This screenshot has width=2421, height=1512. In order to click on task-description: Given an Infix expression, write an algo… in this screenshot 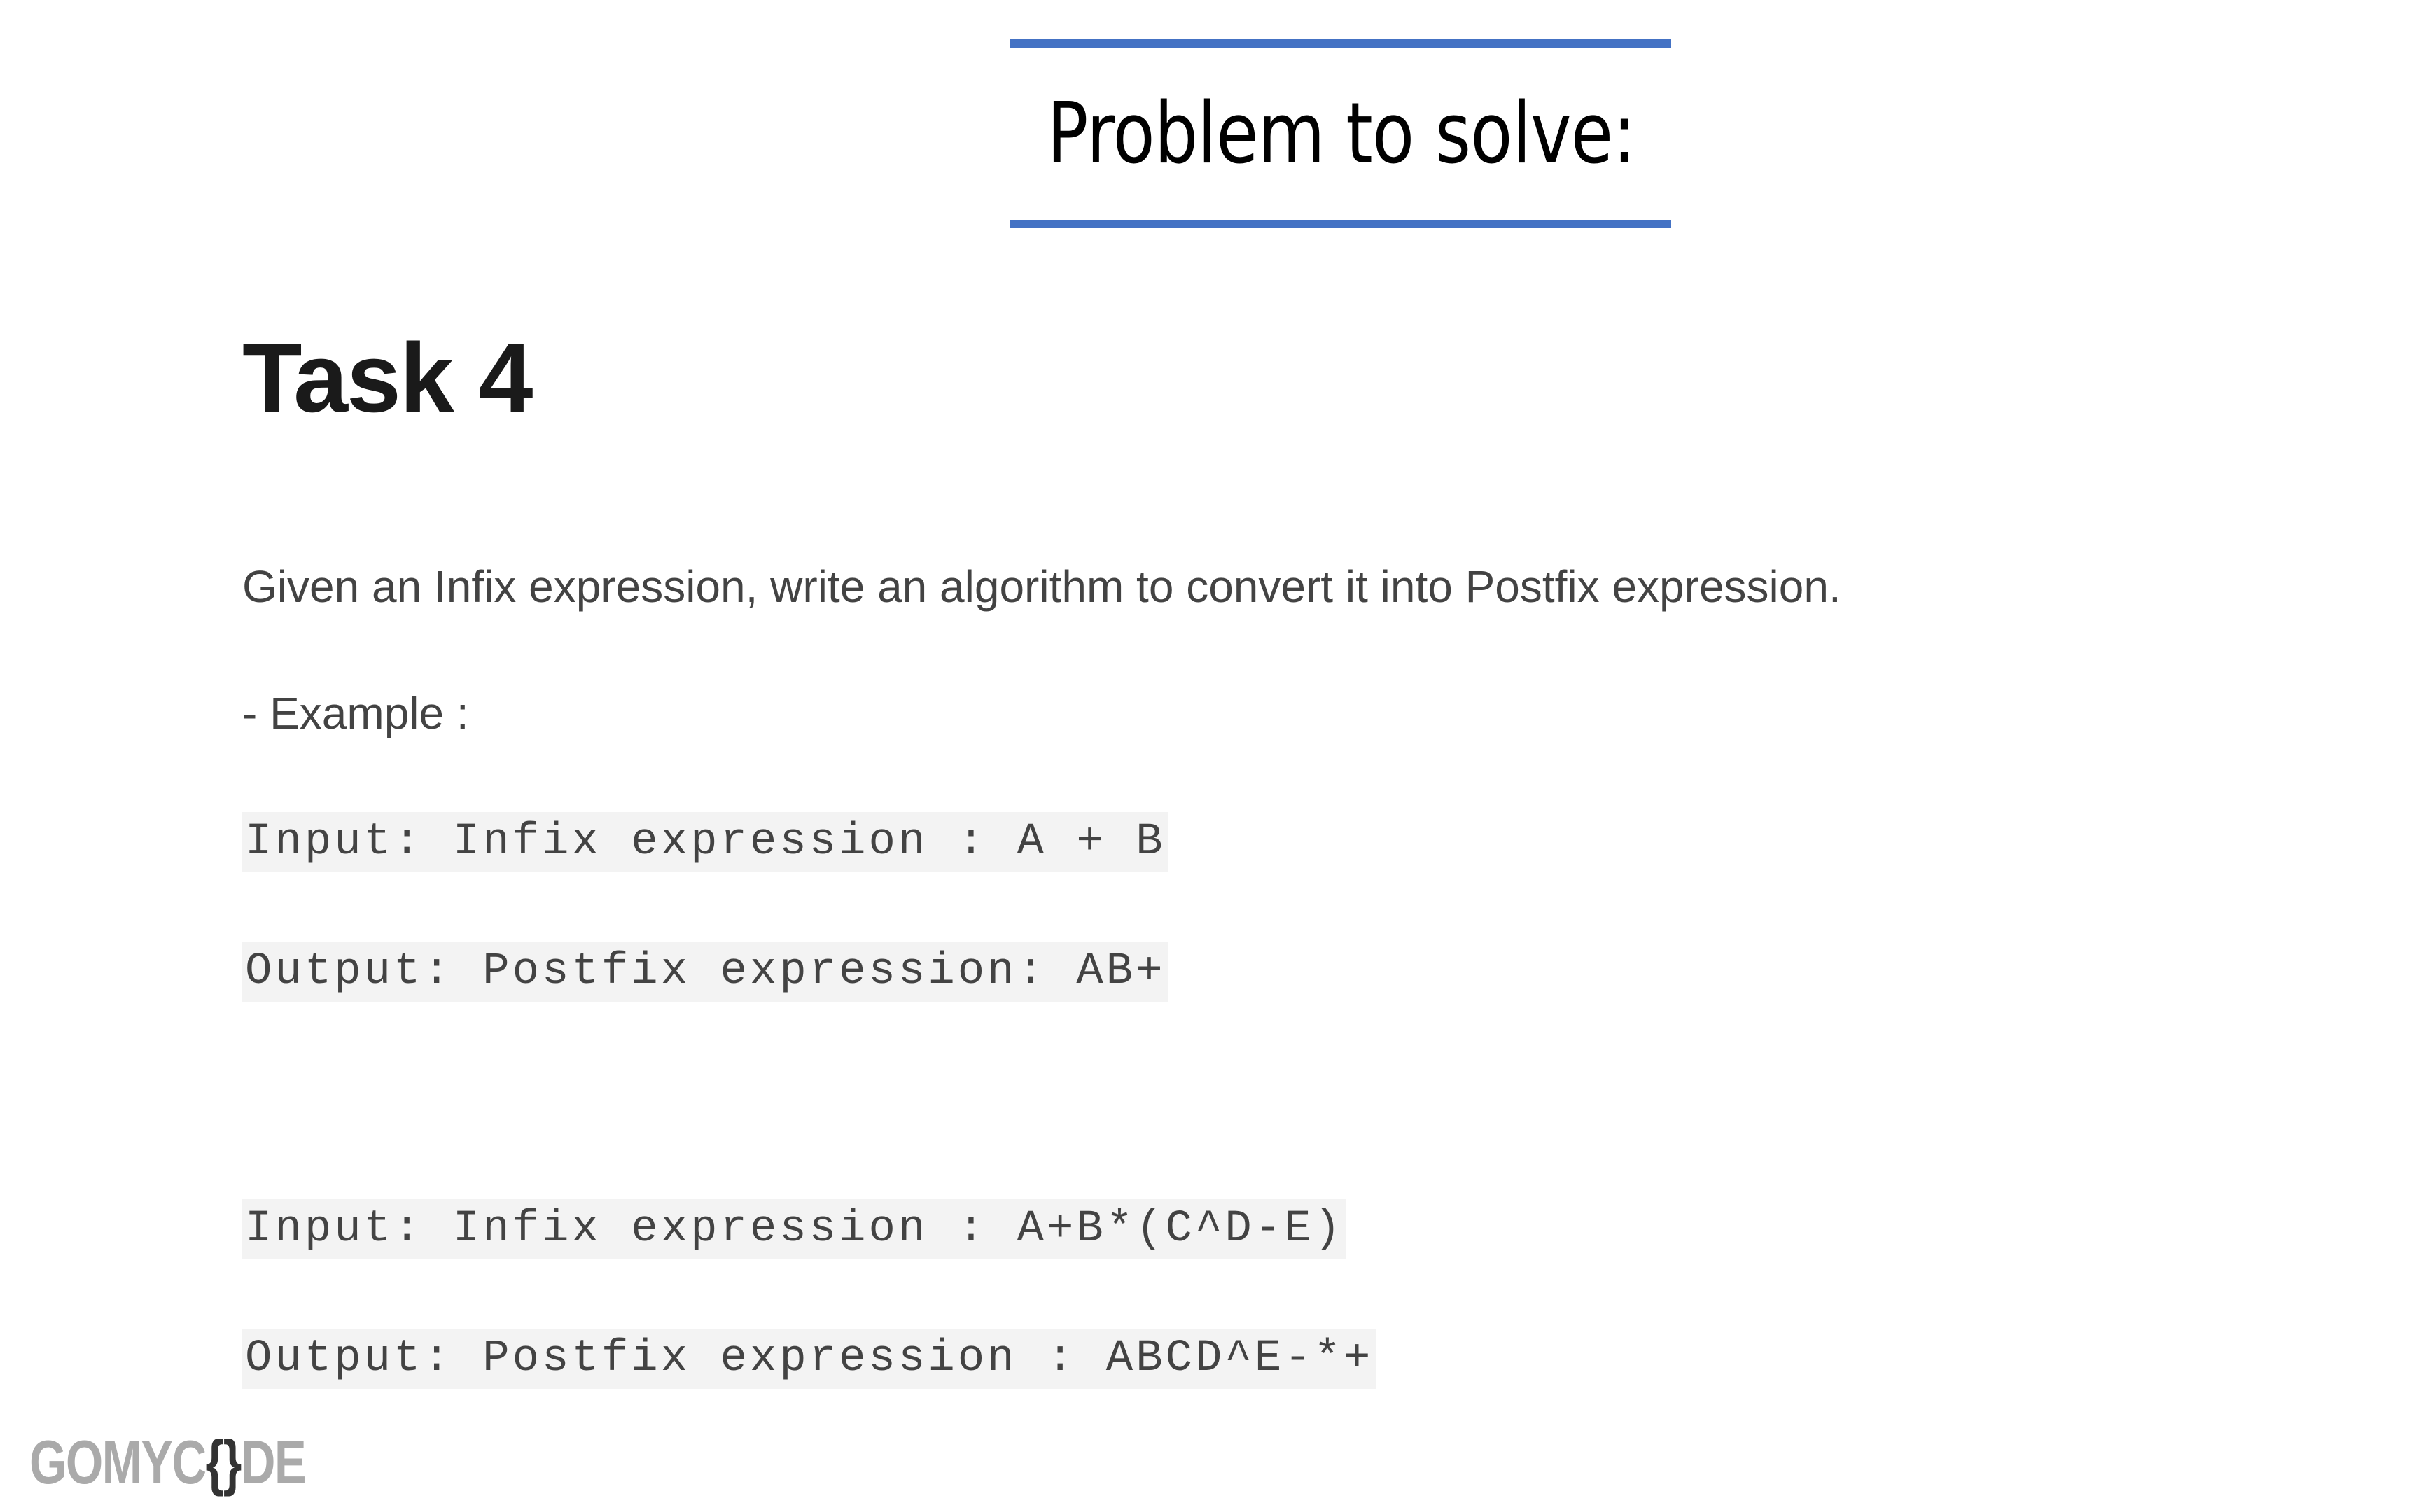, I will do `click(1042, 586)`.